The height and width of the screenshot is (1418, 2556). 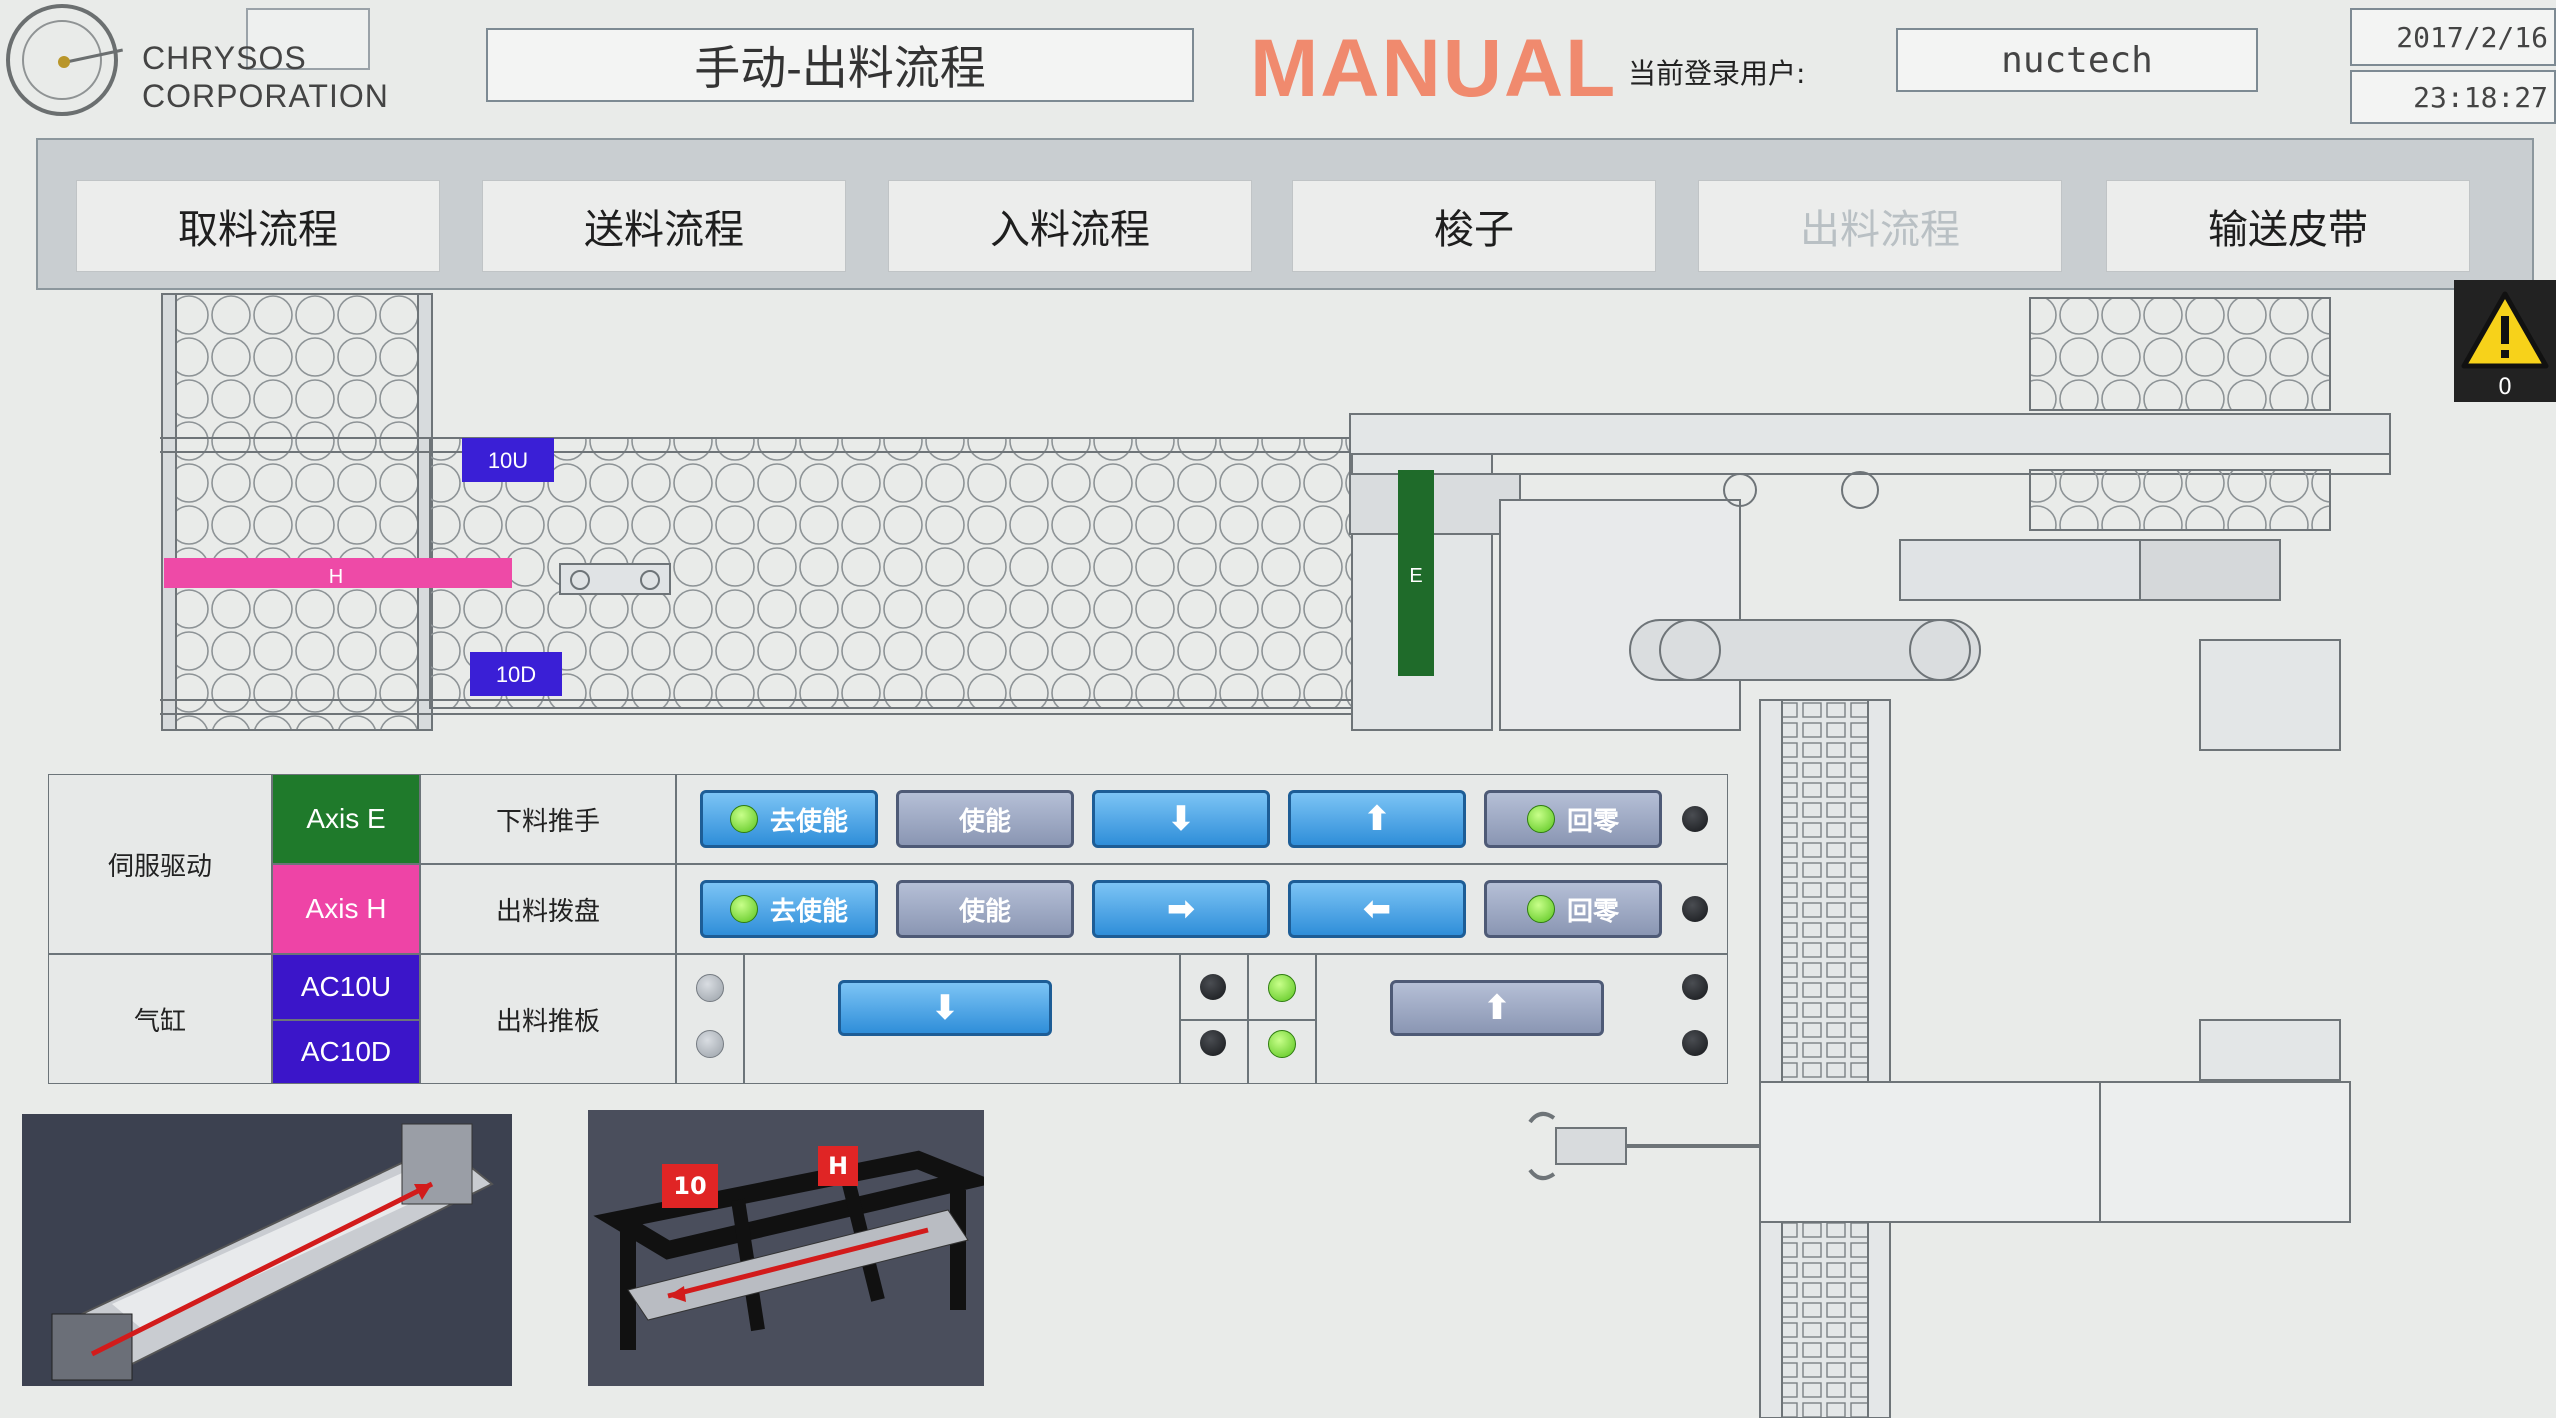 I want to click on axis-h-status-led, so click(x=1695, y=909).